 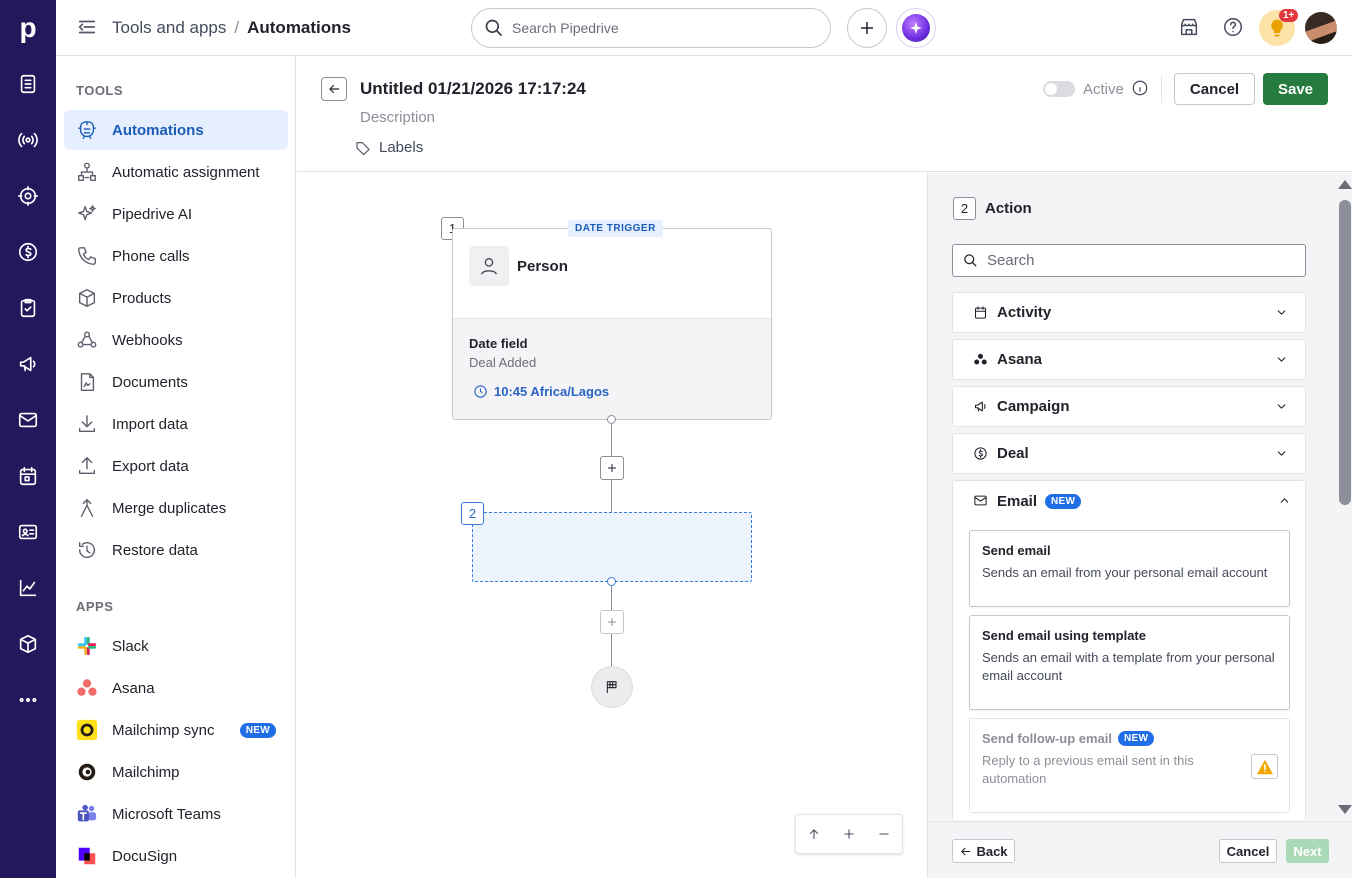 What do you see at coordinates (28, 196) in the screenshot?
I see `target-icon` at bounding box center [28, 196].